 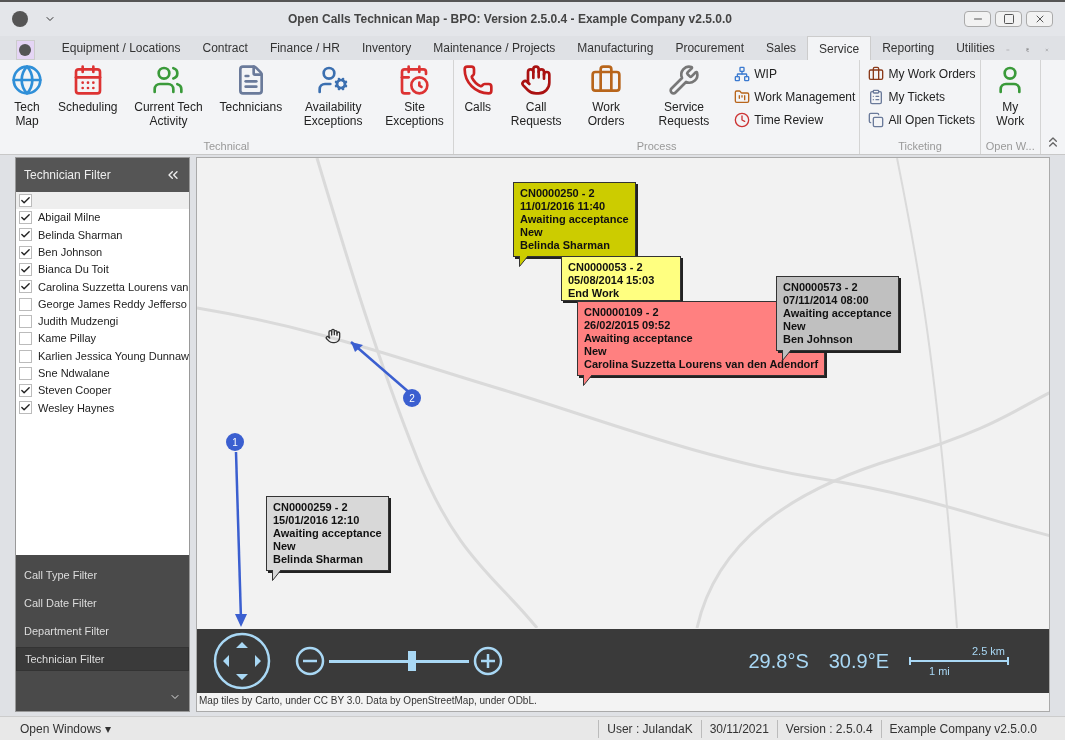 What do you see at coordinates (310, 507) in the screenshot?
I see `callout-text: CN0000259 - 2` at bounding box center [310, 507].